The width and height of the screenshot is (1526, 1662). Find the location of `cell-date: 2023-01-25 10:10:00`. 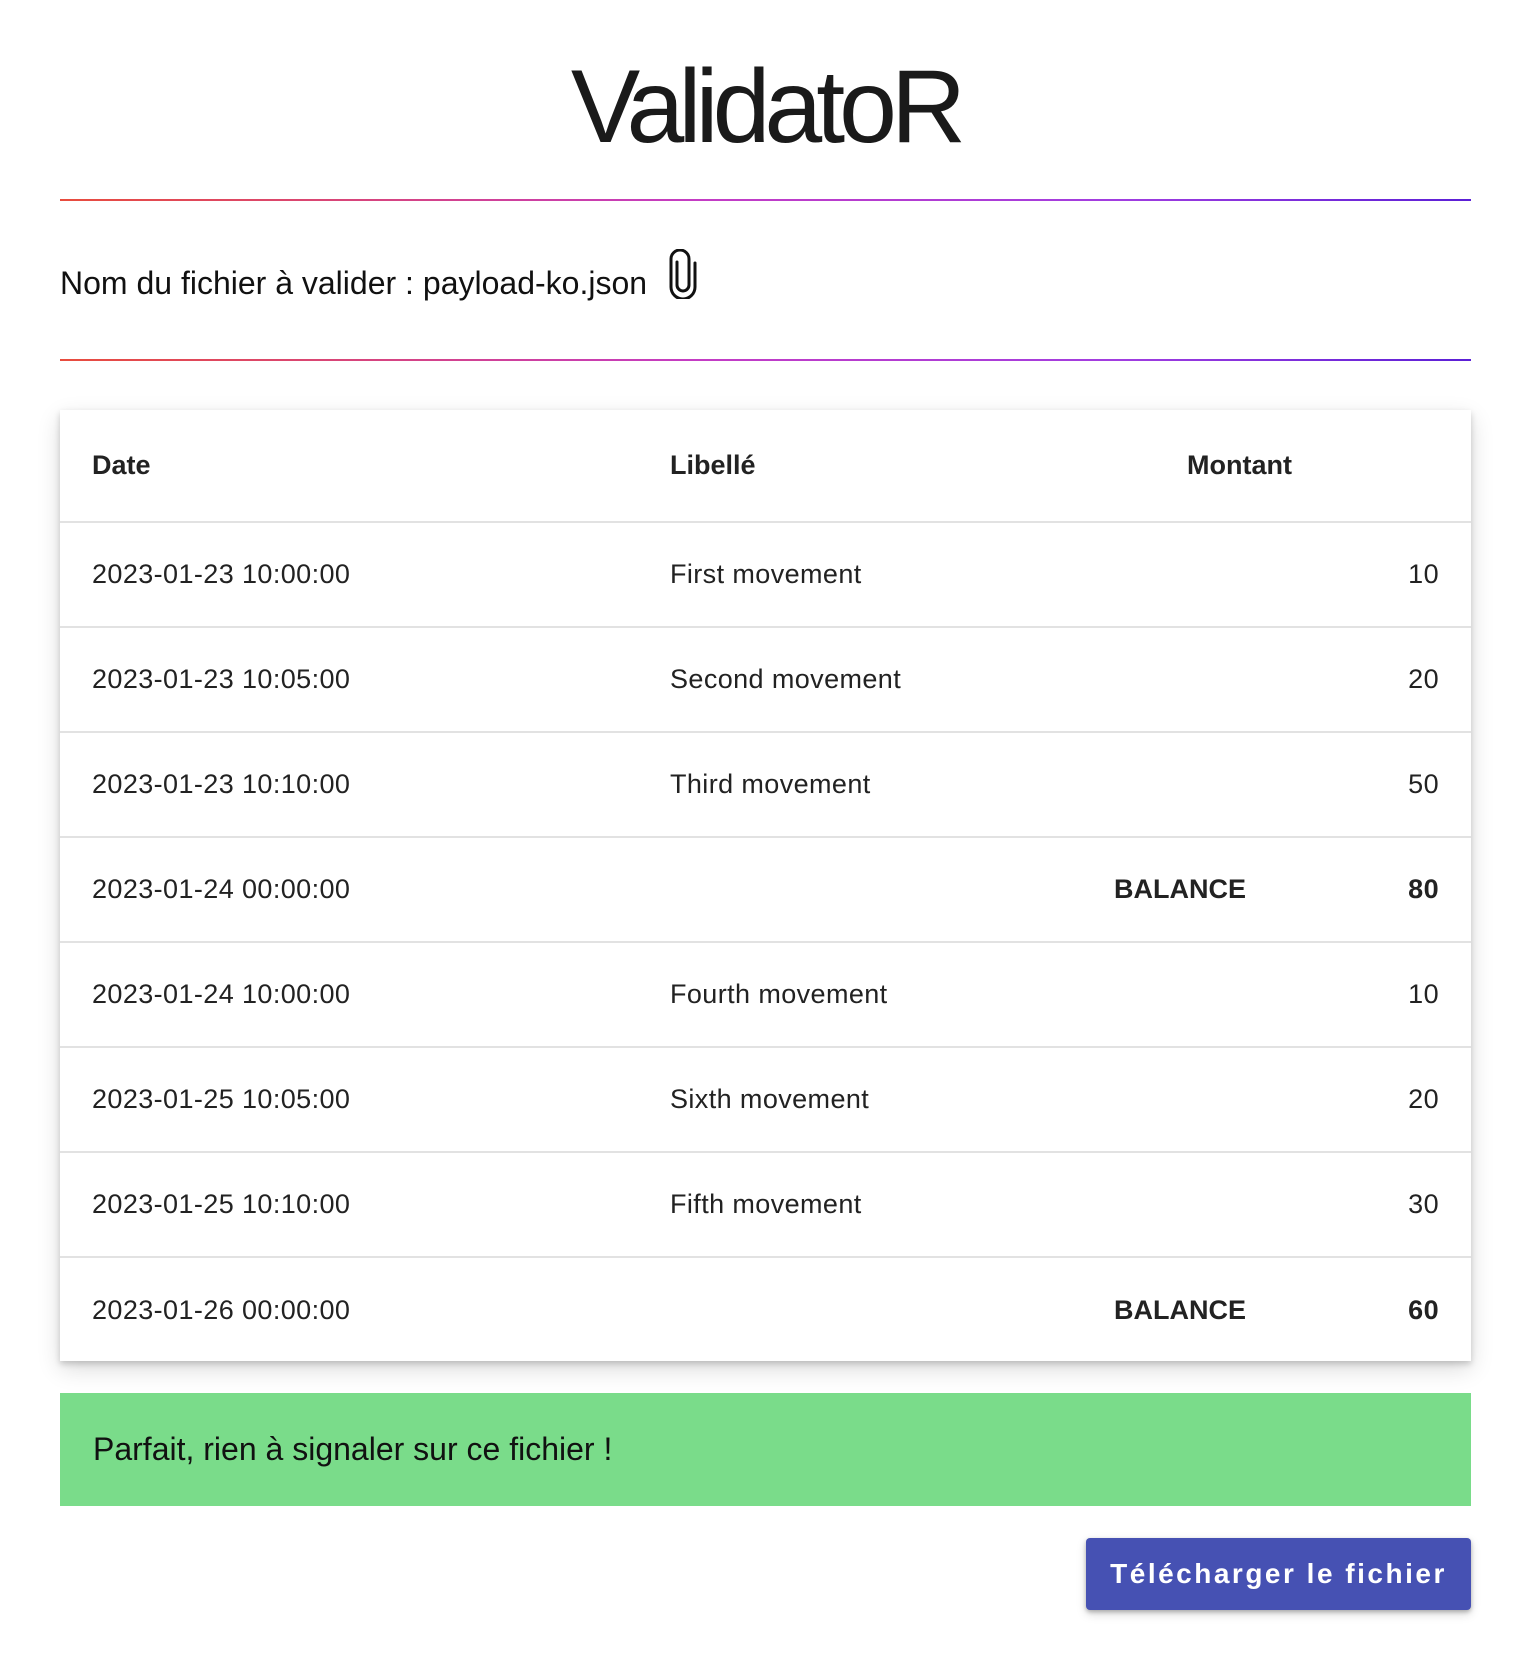

cell-date: 2023-01-25 10:10:00 is located at coordinates (349, 1205).